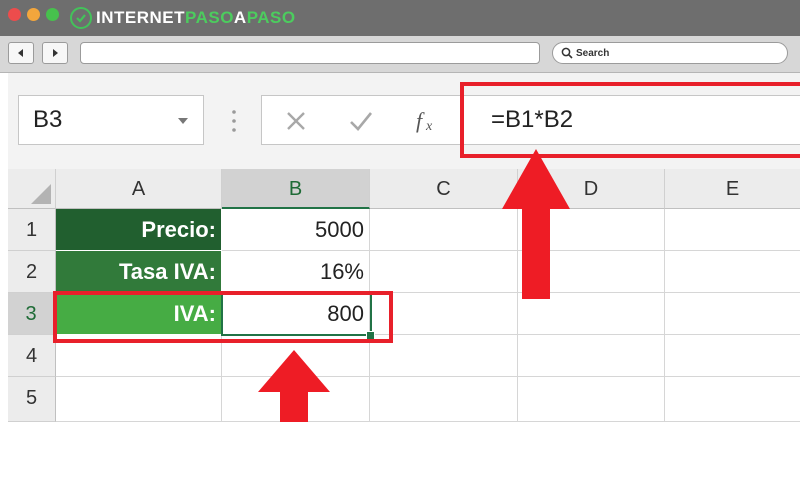 This screenshot has width=800, height=500. I want to click on cell-a2: Tasa IVA:, so click(139, 272).